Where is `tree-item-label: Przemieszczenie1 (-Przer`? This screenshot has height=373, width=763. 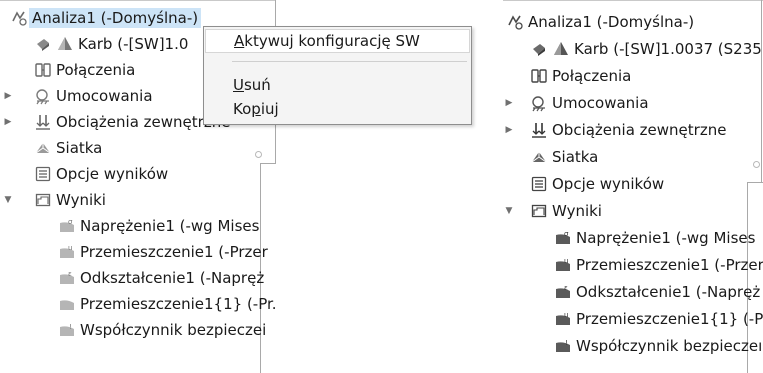
tree-item-label: Przemieszczenie1 (-Przer is located at coordinates (669, 265).